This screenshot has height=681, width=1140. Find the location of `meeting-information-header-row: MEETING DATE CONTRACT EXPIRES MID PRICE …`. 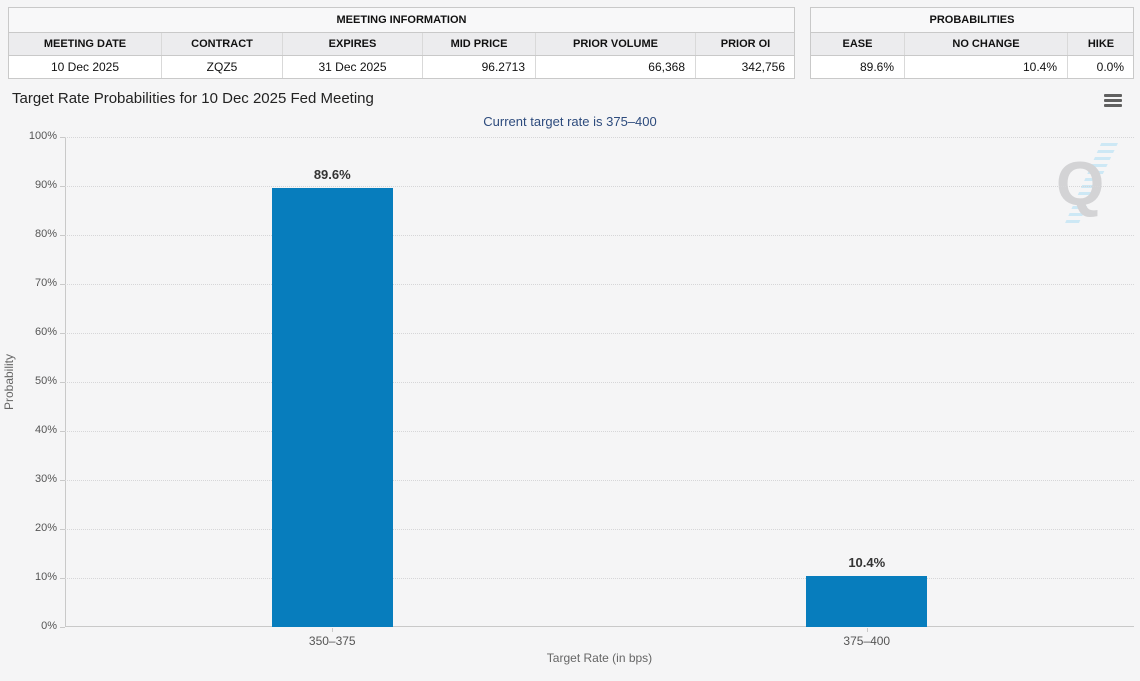

meeting-information-header-row: MEETING DATE CONTRACT EXPIRES MID PRICE … is located at coordinates (401, 44).